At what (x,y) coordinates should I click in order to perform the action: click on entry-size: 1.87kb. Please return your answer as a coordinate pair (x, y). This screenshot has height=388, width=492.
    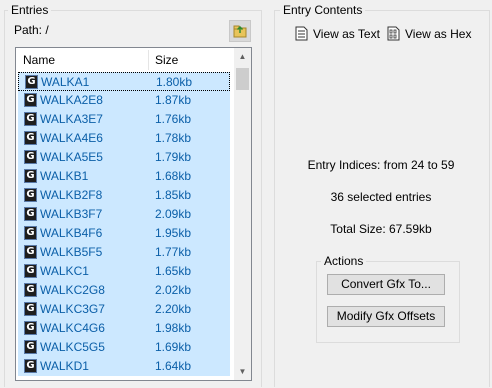
    Looking at the image, I should click on (173, 100).